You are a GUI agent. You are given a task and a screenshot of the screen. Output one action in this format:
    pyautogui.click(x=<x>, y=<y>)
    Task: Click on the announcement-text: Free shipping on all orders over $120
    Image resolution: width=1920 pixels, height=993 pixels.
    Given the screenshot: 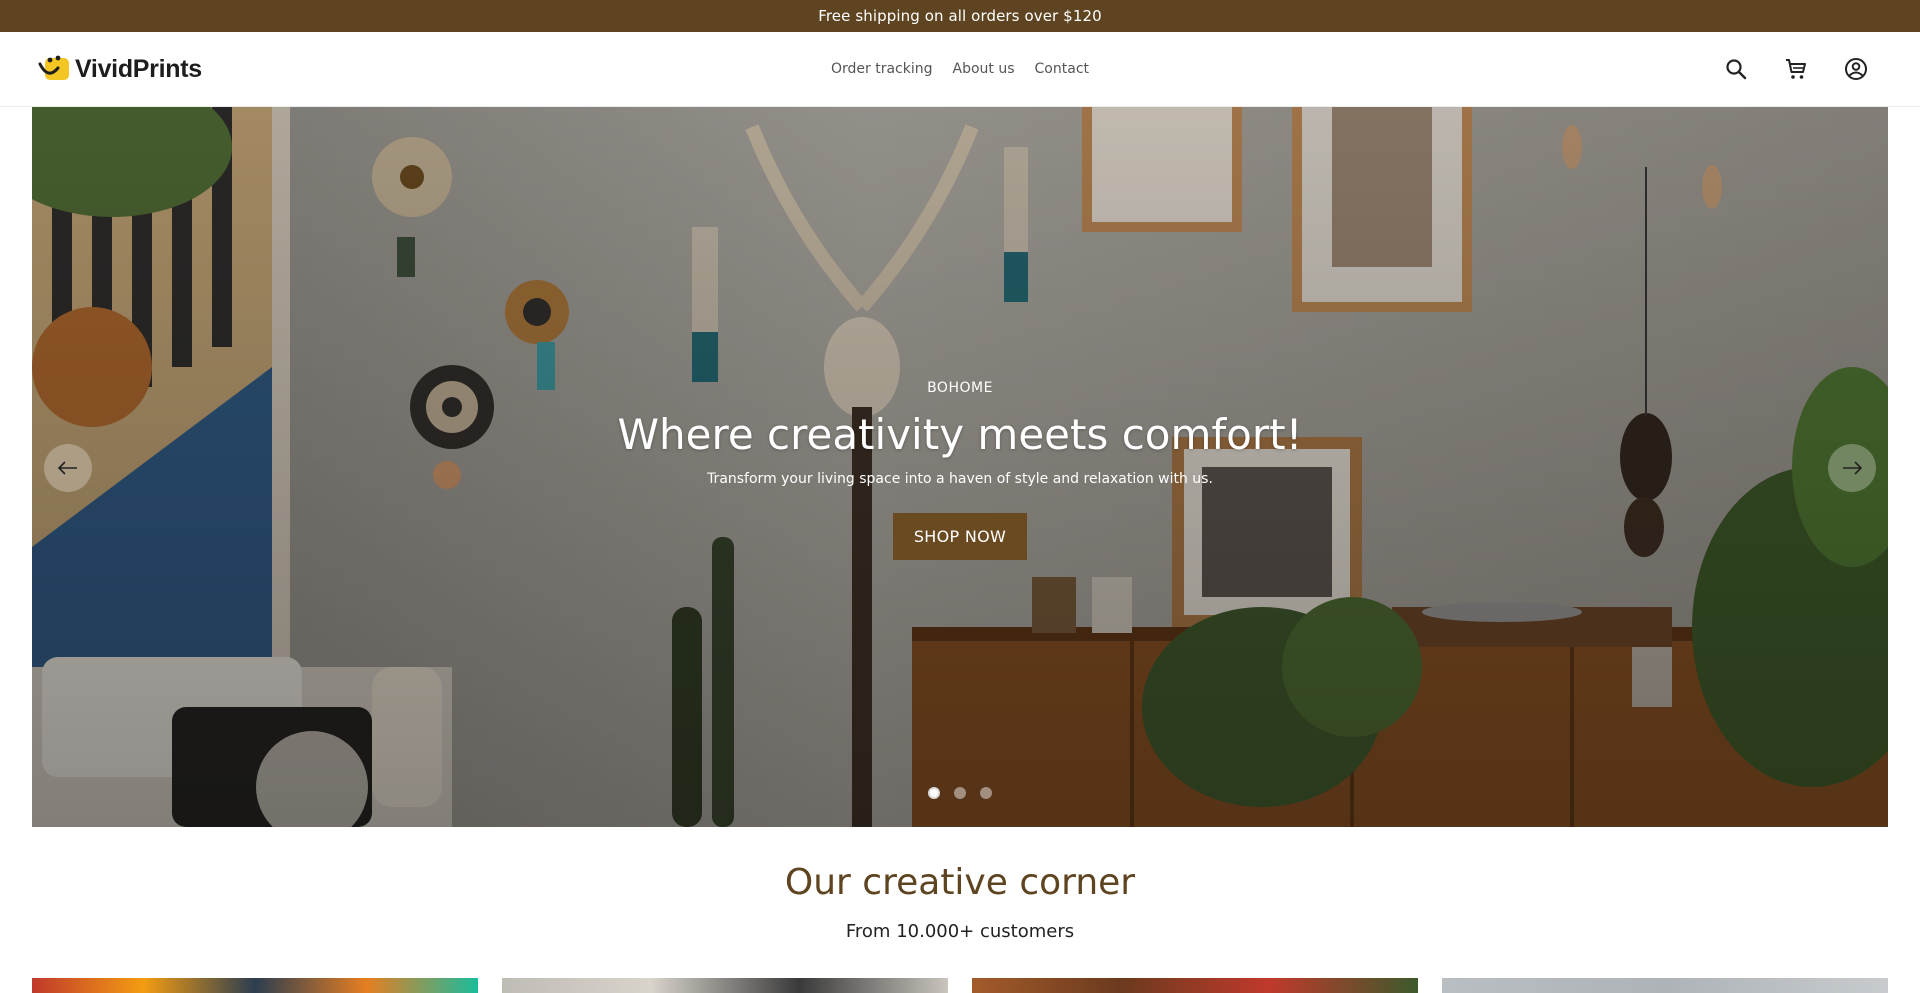 What is the action you would take?
    pyautogui.click(x=960, y=16)
    